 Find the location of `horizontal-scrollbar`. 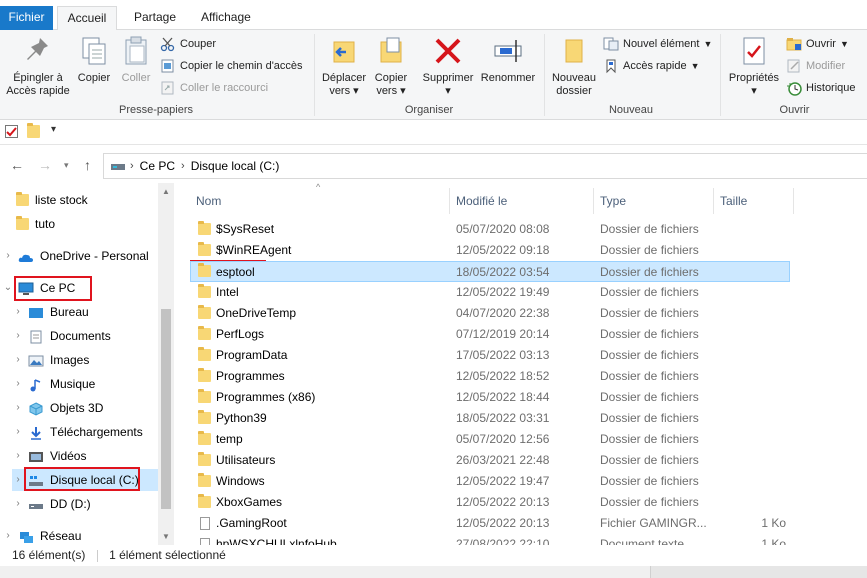

horizontal-scrollbar is located at coordinates (433, 572).